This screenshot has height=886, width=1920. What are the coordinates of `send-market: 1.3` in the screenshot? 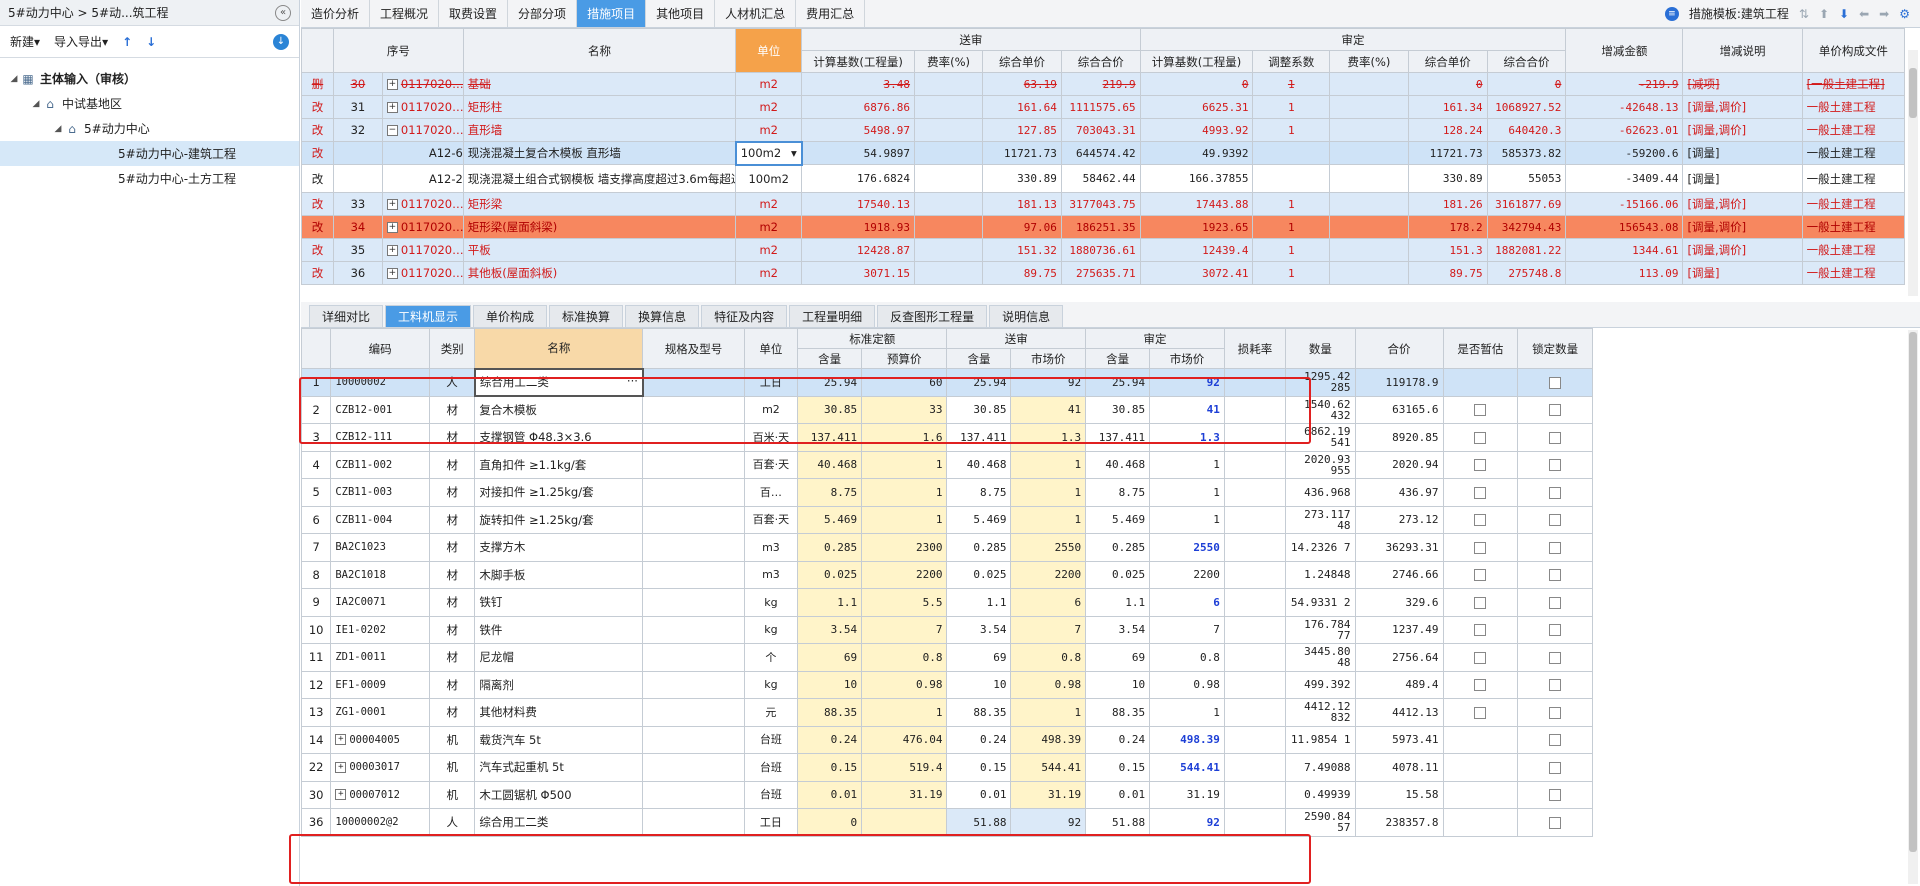 It's located at (1048, 437).